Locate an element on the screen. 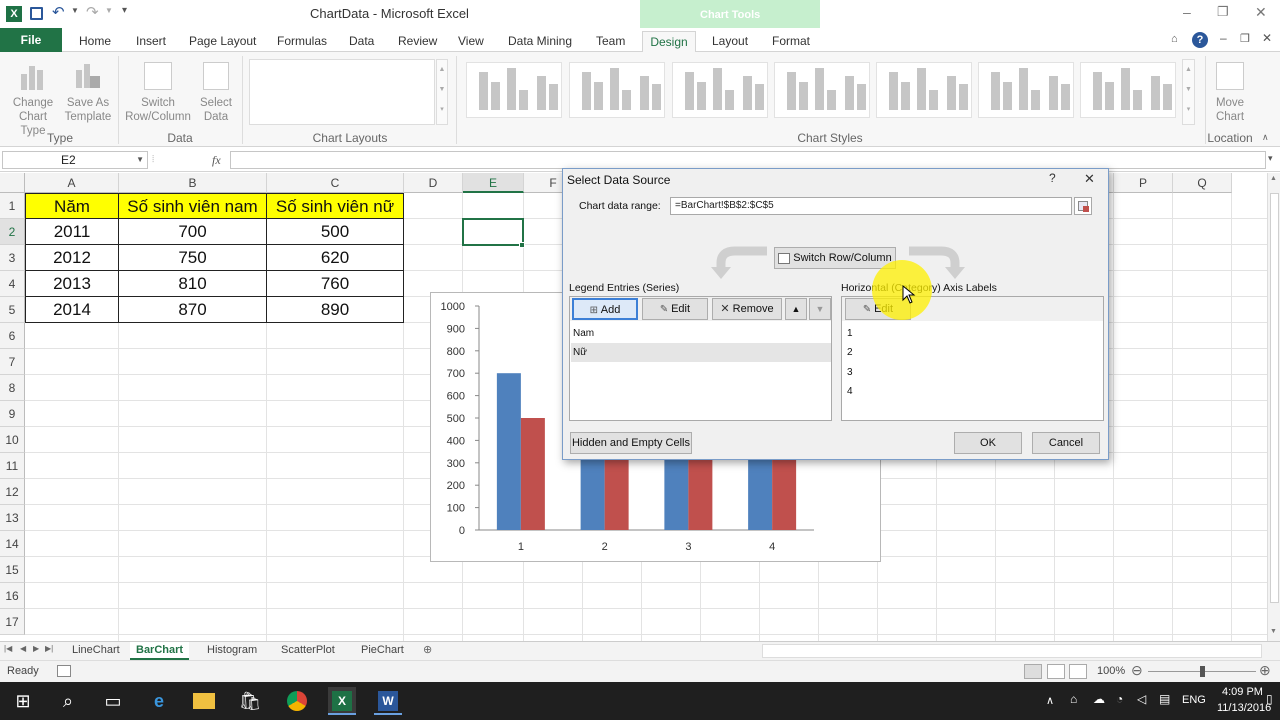  header-cell: Số sinh viên nữ is located at coordinates (335, 206).